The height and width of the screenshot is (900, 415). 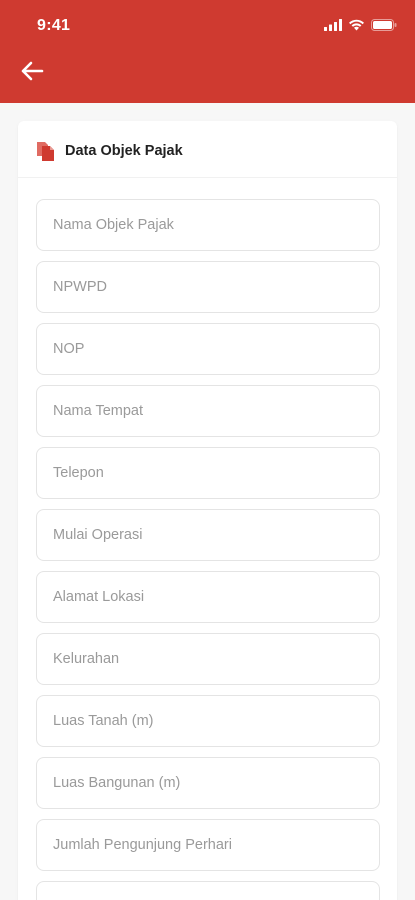 I want to click on mulai-operasi-input, so click(x=208, y=535).